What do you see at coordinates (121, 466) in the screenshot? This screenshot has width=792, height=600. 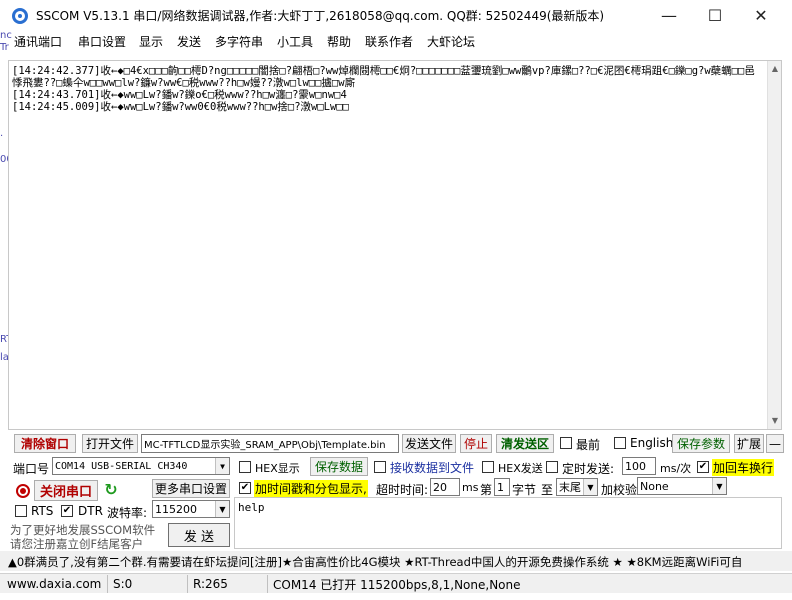 I see `port-value: COM14 USB-SERIAL CH340` at bounding box center [121, 466].